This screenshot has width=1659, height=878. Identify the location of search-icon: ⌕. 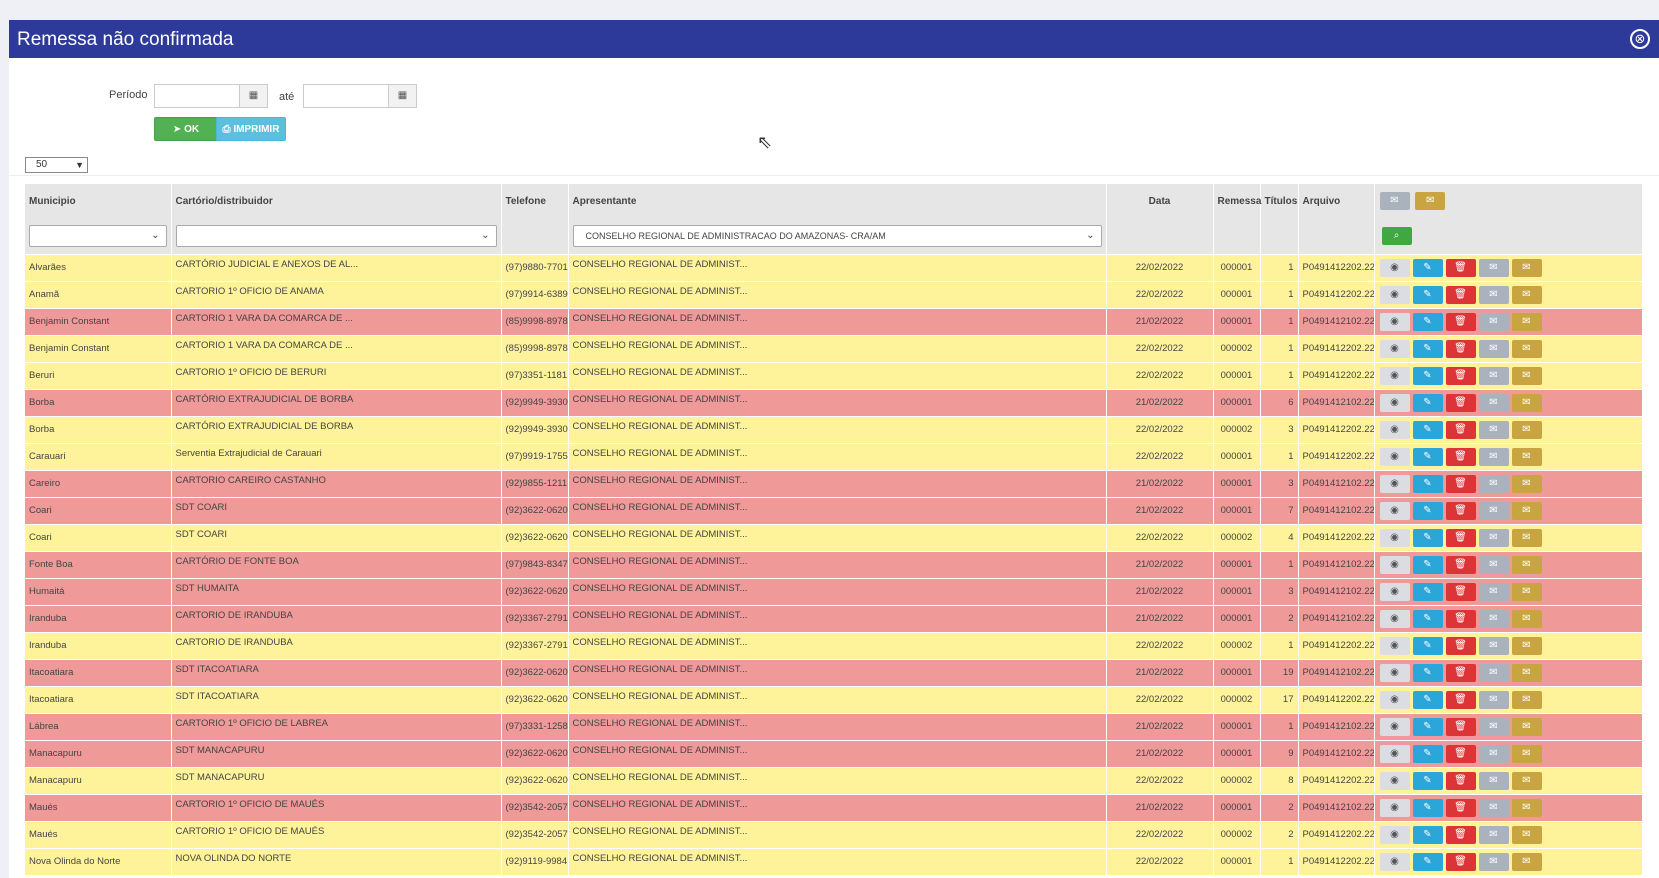
(1396, 235).